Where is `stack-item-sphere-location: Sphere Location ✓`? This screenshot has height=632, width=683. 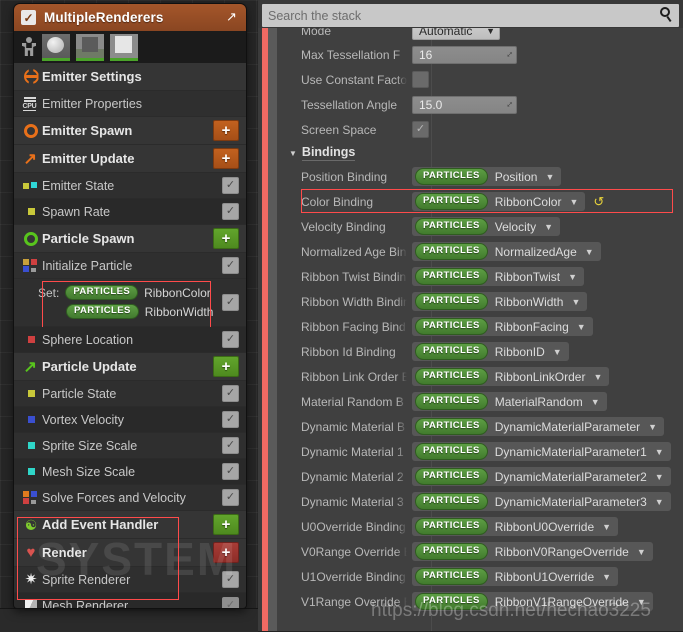 stack-item-sphere-location: Sphere Location ✓ is located at coordinates (130, 340).